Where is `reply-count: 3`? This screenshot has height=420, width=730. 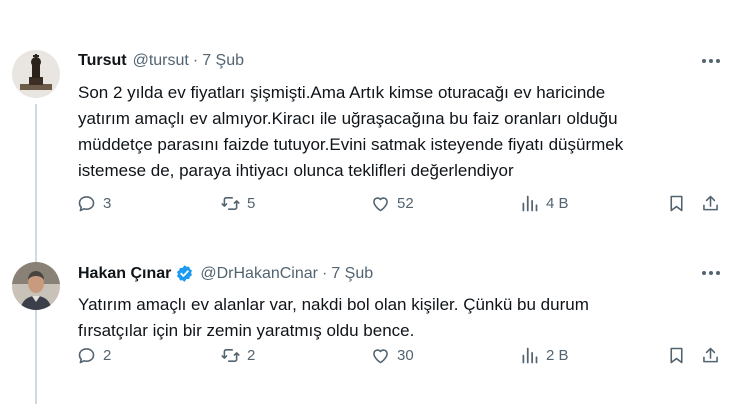
reply-count: 3 is located at coordinates (107, 203).